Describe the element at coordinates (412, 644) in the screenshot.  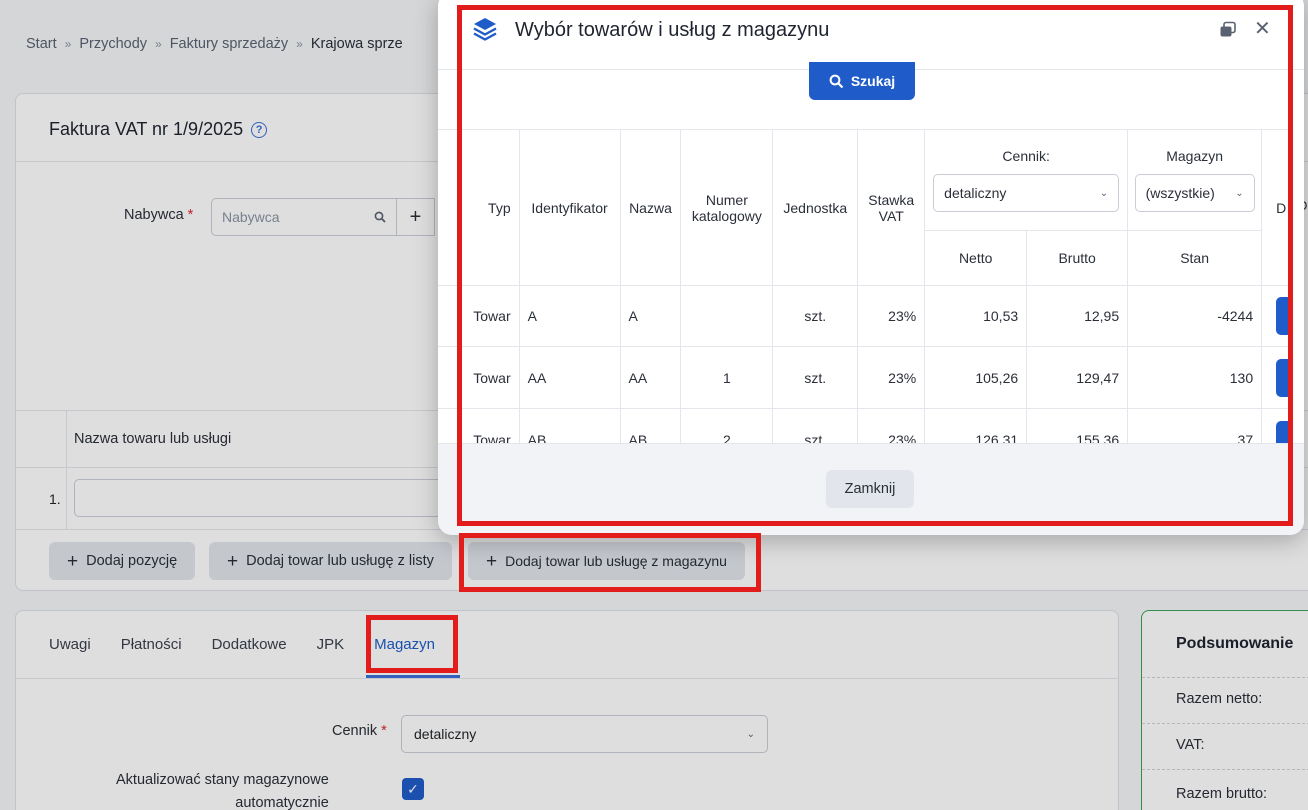
I see `highlight-magazyn-tab` at that location.